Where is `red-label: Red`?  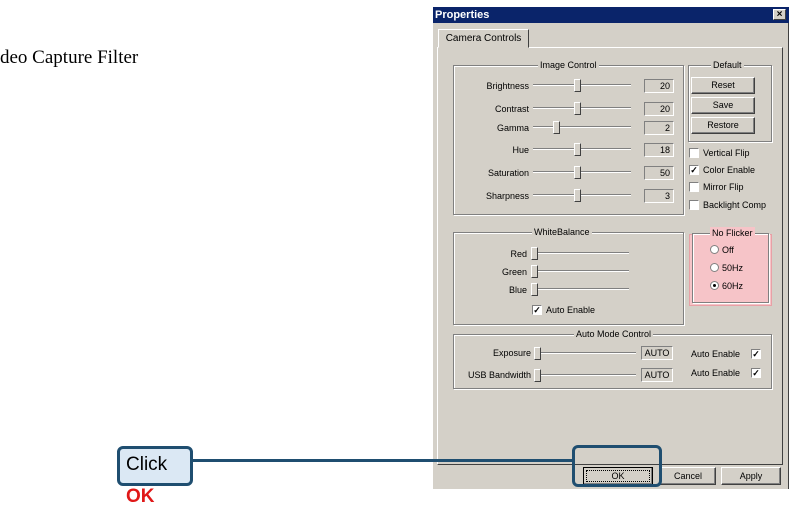
red-label: Red is located at coordinates (518, 254).